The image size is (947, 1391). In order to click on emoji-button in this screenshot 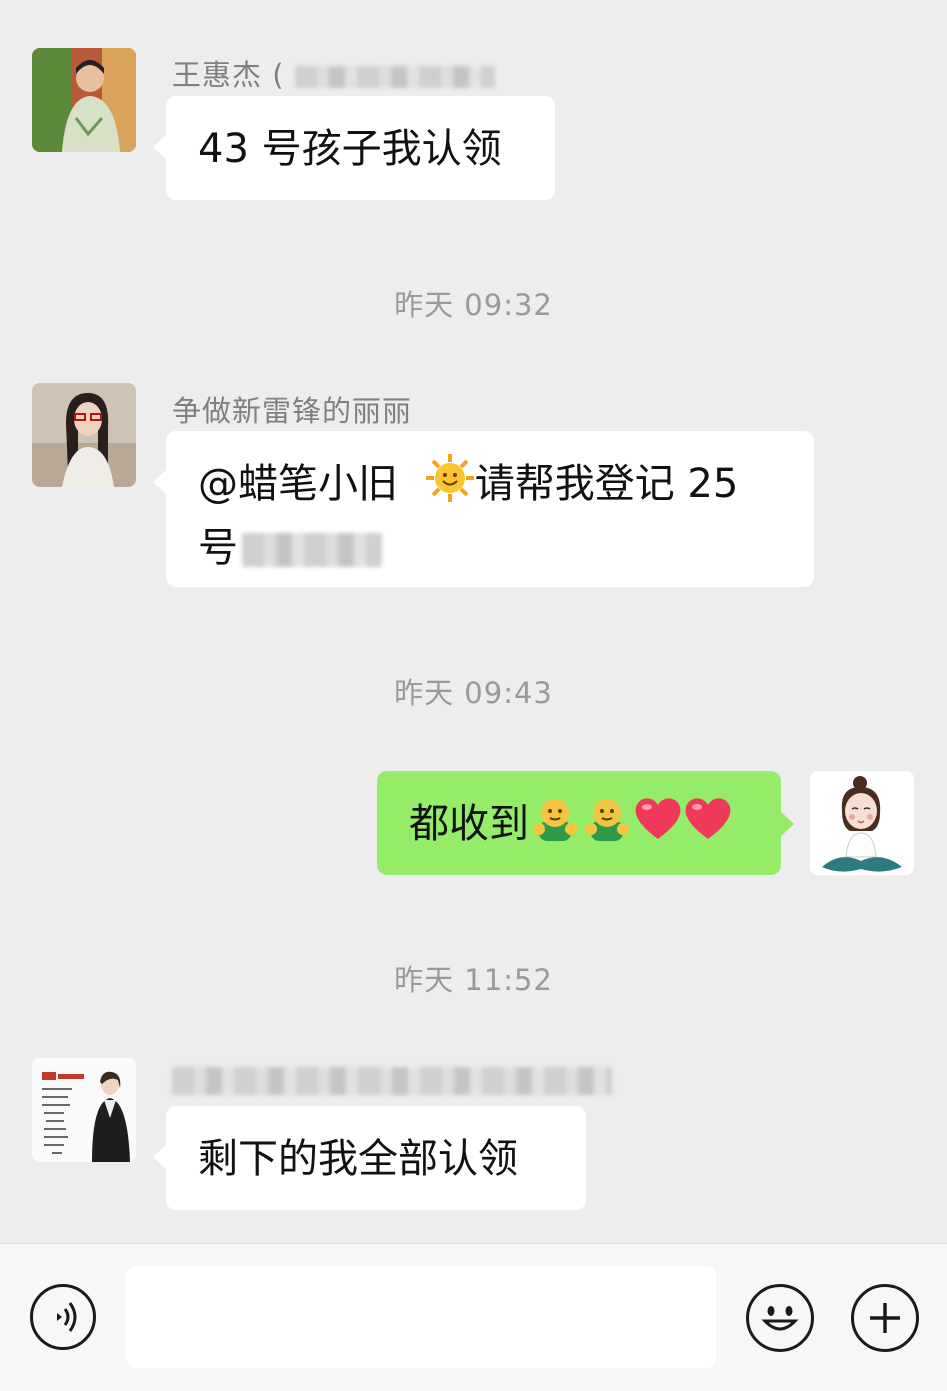, I will do `click(780, 1318)`.